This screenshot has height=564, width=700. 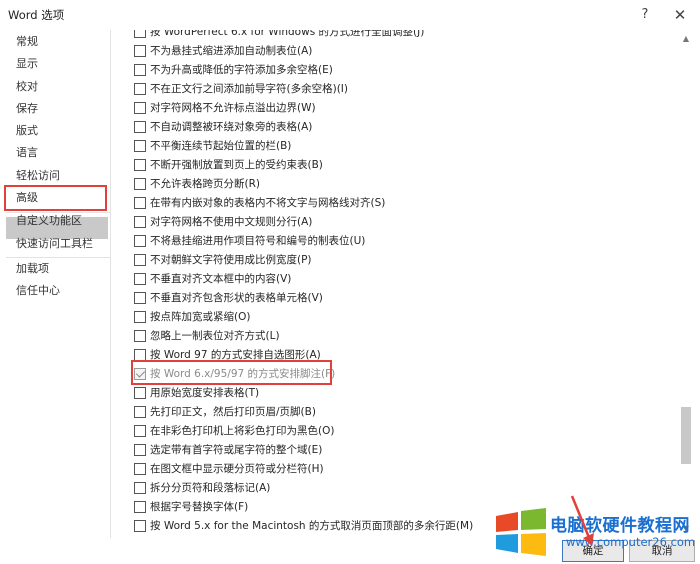 What do you see at coordinates (27, 42) in the screenshot?
I see `nav-item-general: 常规` at bounding box center [27, 42].